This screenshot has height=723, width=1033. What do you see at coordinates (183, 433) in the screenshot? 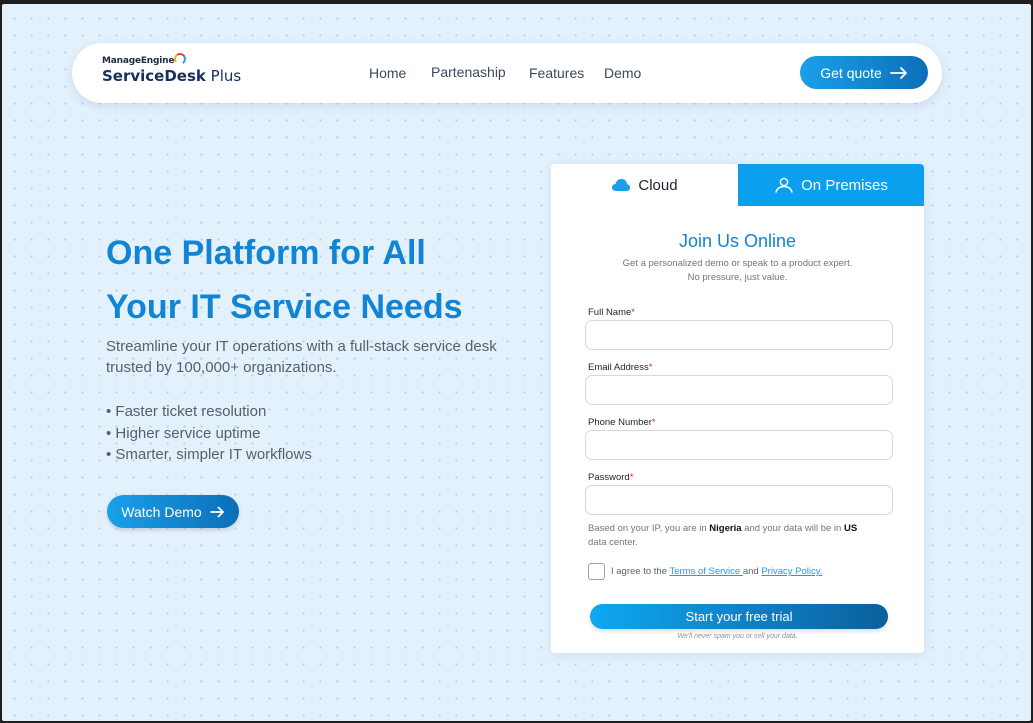
I see `list-item: • Higher service uptime` at bounding box center [183, 433].